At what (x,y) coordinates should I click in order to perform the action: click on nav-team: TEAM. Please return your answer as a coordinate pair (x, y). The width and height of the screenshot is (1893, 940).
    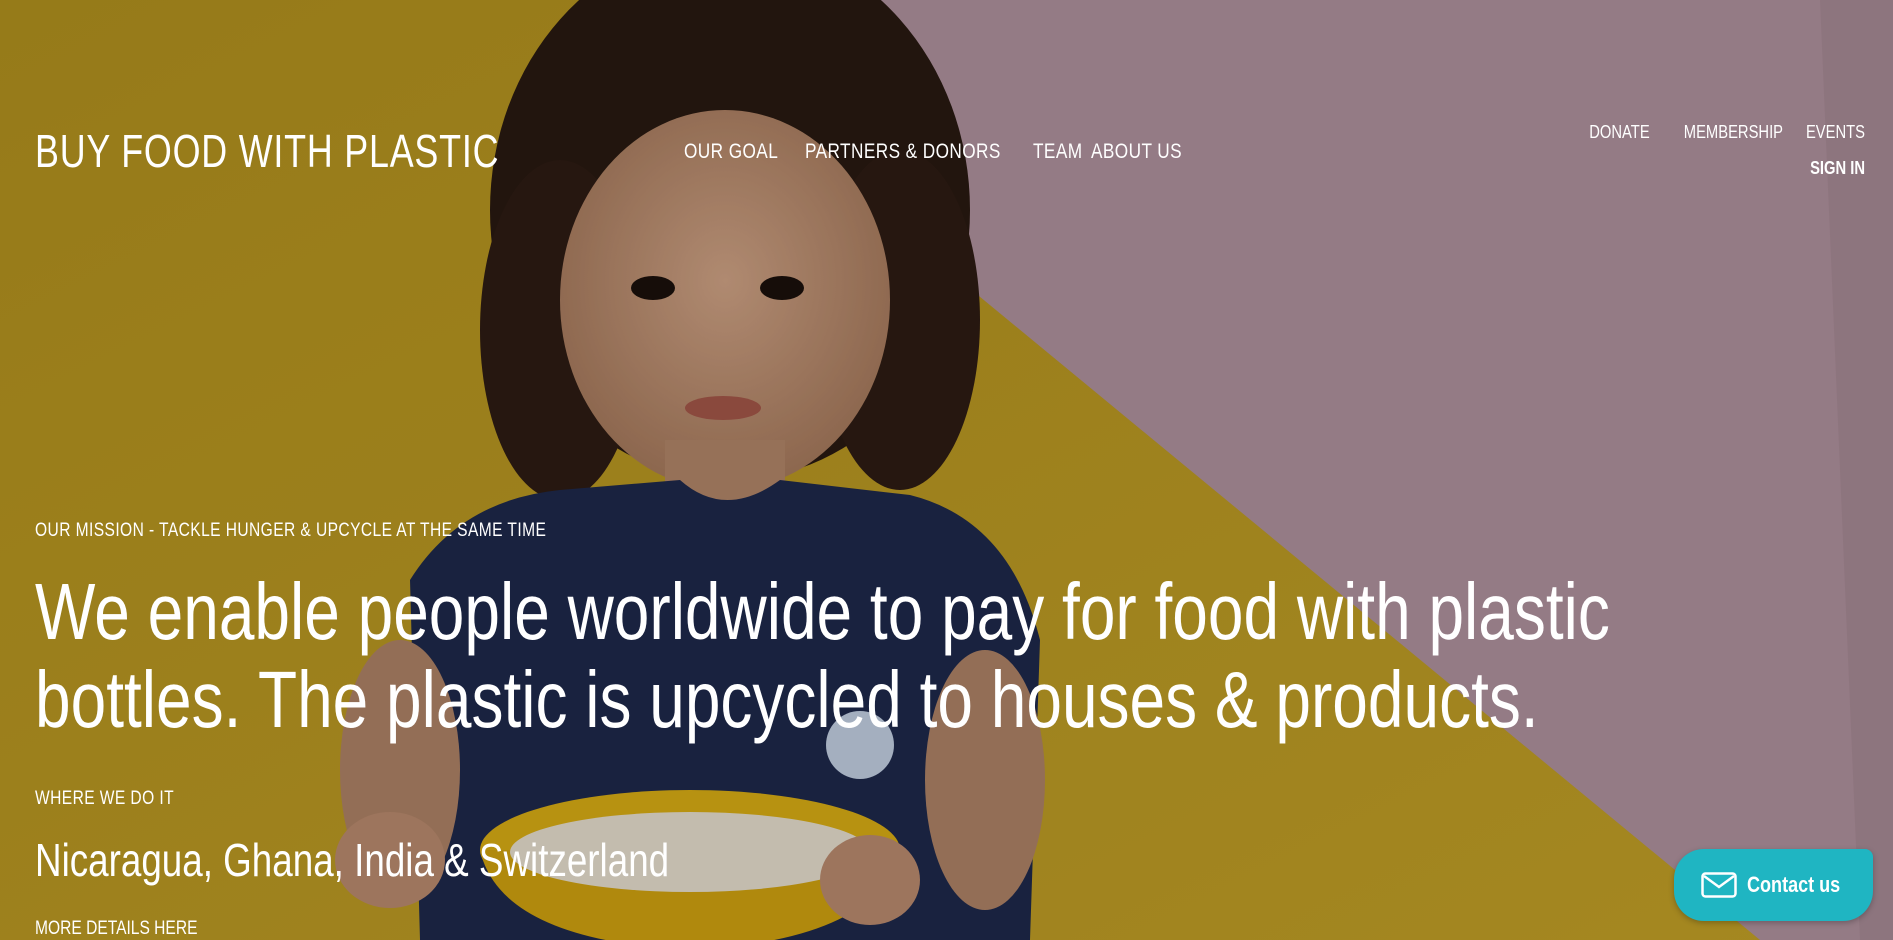
    Looking at the image, I should click on (1057, 152).